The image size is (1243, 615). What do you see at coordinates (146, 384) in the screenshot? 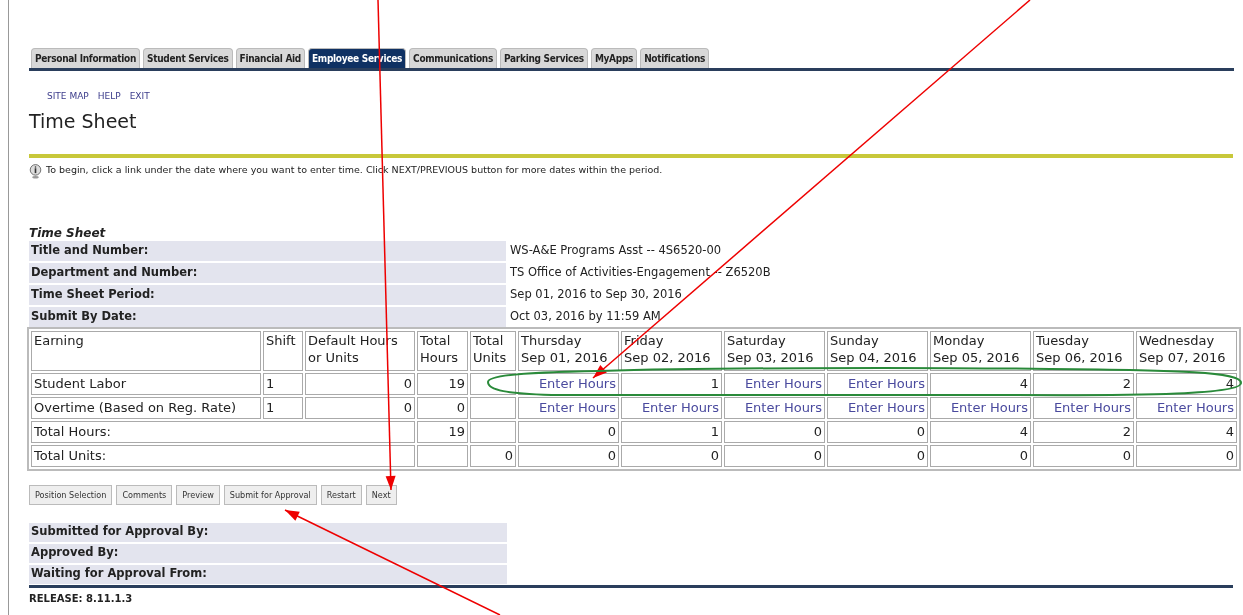
I see `table-cell: Student Labor` at bounding box center [146, 384].